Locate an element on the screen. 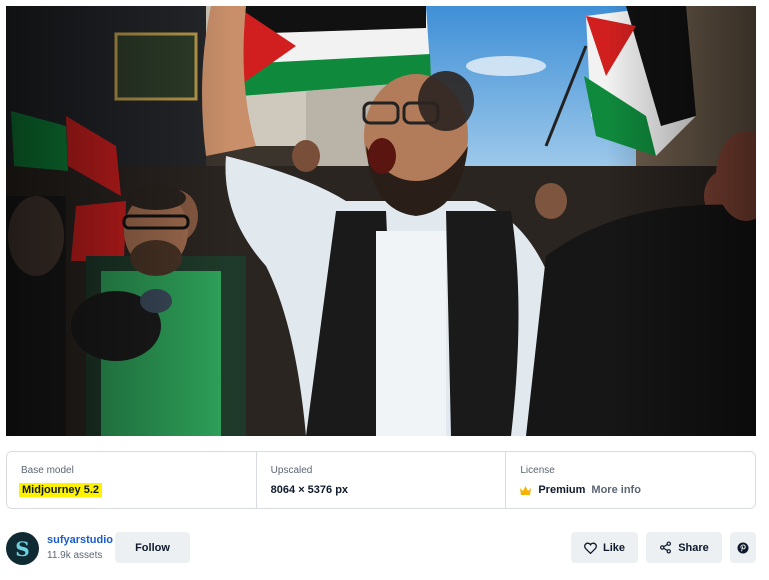  share-icon is located at coordinates (666, 547).